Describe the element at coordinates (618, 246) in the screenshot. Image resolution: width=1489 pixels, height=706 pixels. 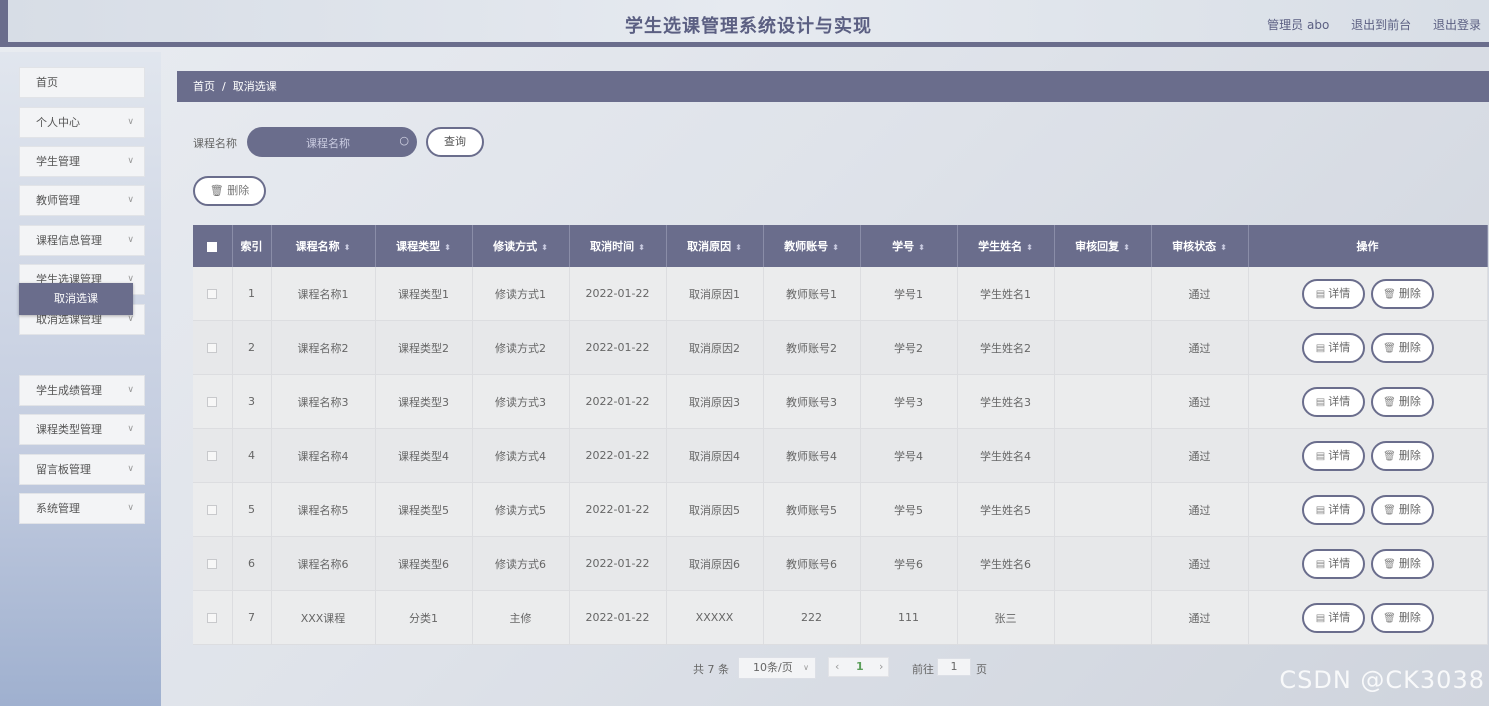
I see `column-header-4: 取消时间 ⬍` at that location.